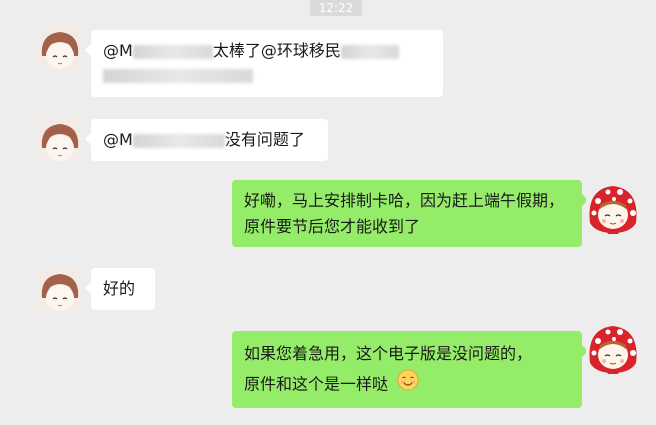 Image resolution: width=656 pixels, height=425 pixels. What do you see at coordinates (388, 353) in the screenshot?
I see `message-text-line: 如果您着急用，这个电子版是没问题的，` at bounding box center [388, 353].